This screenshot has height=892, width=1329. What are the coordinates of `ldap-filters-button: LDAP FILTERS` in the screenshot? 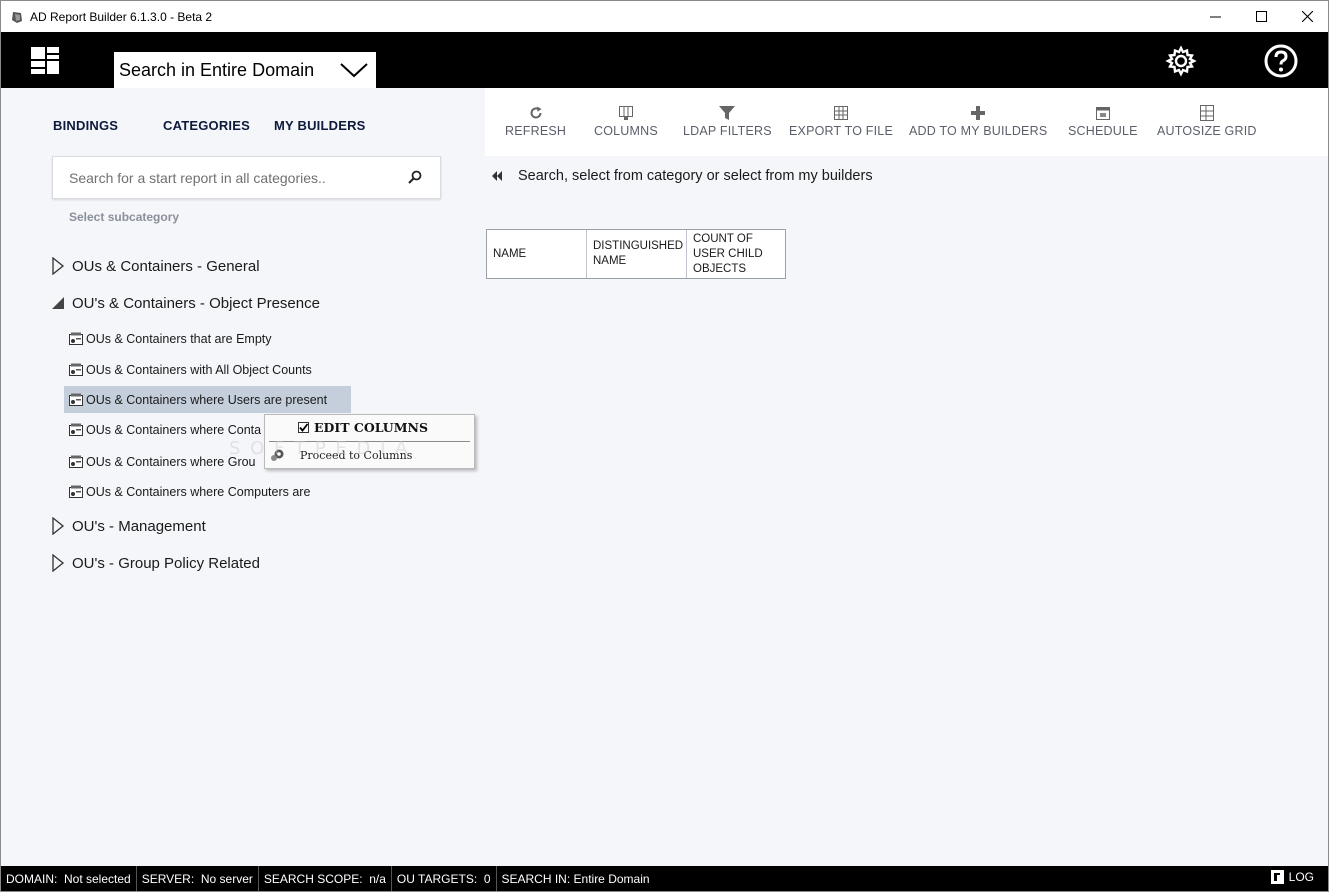 It's located at (727, 121).